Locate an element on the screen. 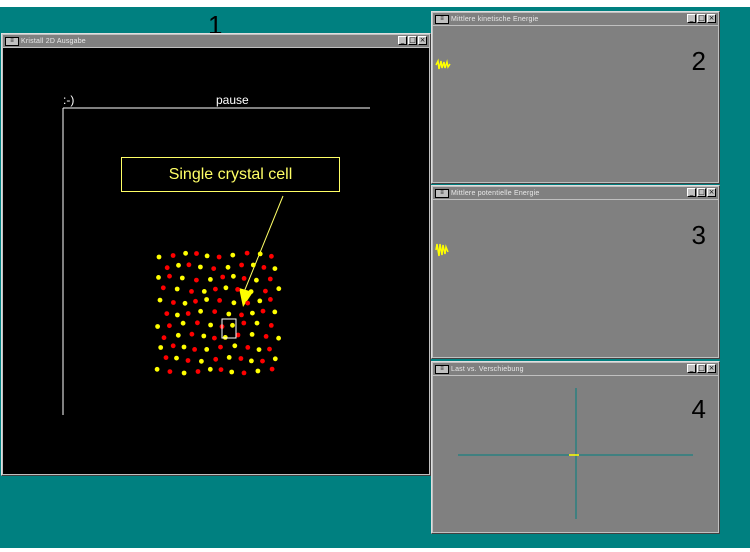 This screenshot has width=750, height=552. kinetic-energy-window: ≡ Mittlere kinetische Energie _ □ × 2 is located at coordinates (575, 97).